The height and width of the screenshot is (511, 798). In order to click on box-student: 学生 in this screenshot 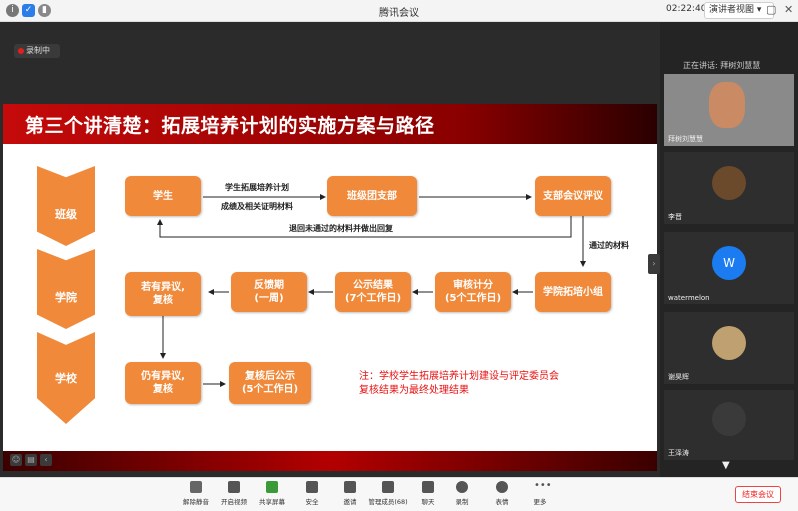, I will do `click(163, 196)`.